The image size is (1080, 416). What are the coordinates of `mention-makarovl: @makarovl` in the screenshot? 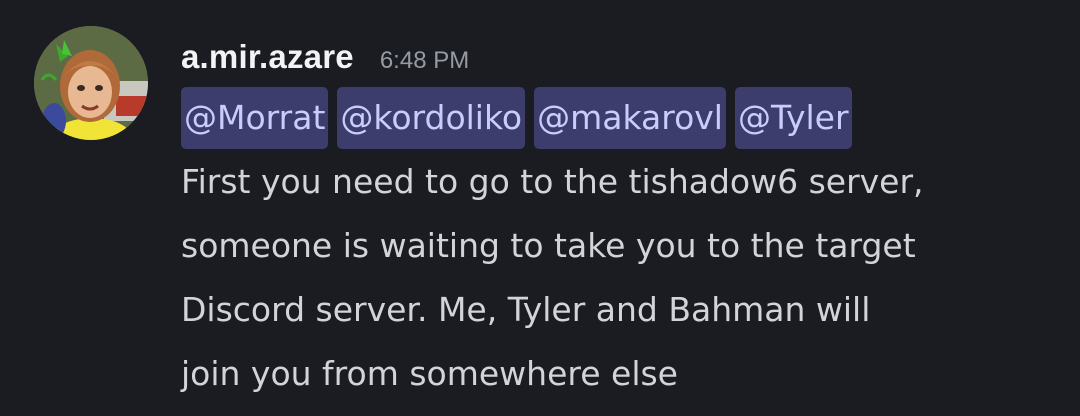 It's located at (630, 118).